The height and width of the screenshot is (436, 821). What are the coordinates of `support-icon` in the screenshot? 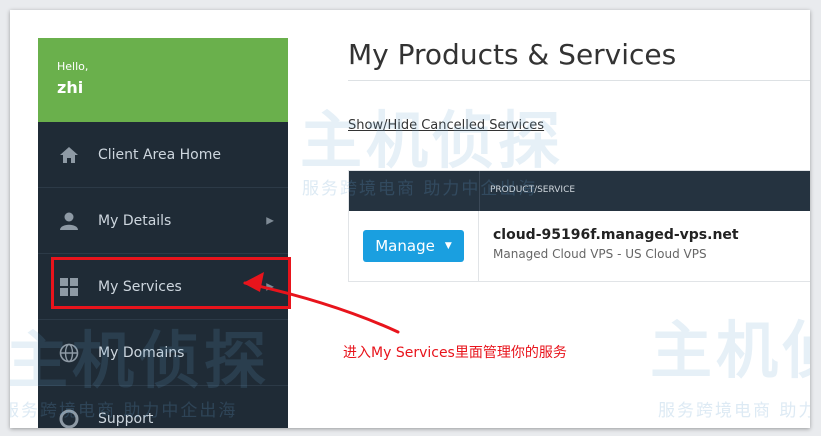 It's located at (69, 418).